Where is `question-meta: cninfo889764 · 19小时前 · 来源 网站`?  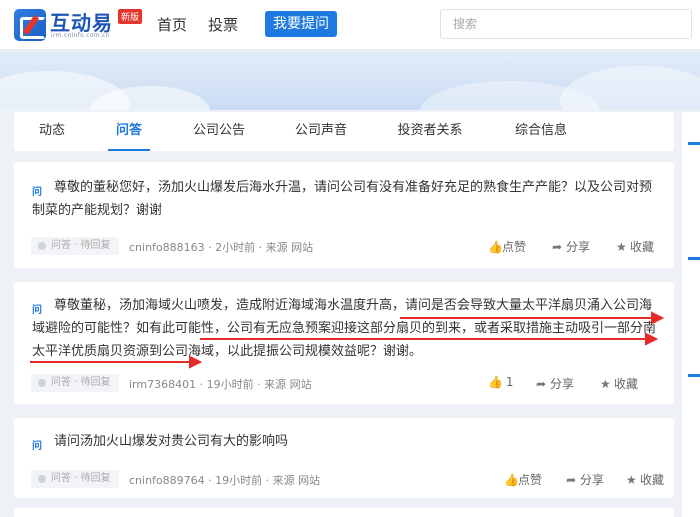 question-meta: cninfo889764 · 19小时前 · 来源 网站 is located at coordinates (225, 480).